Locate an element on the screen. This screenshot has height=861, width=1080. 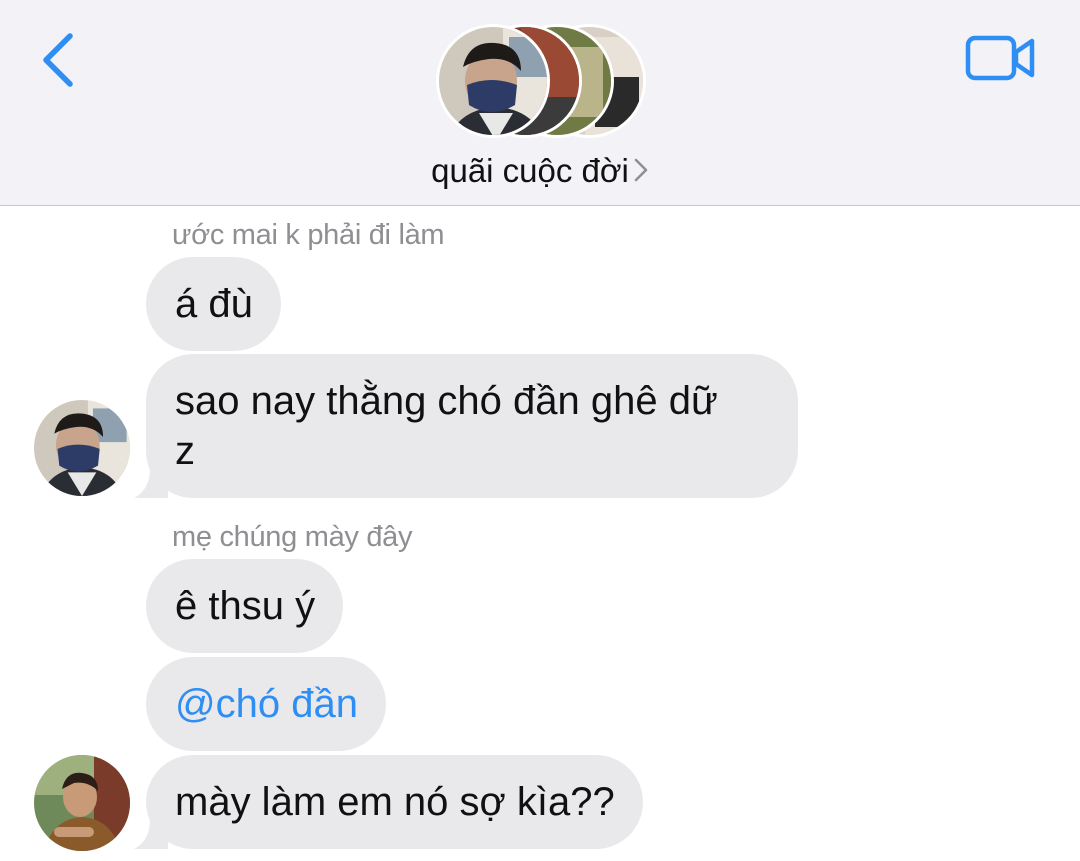
message-bubble: sao nay thằng chó đần ghê dữ z is located at coordinates (466, 426).